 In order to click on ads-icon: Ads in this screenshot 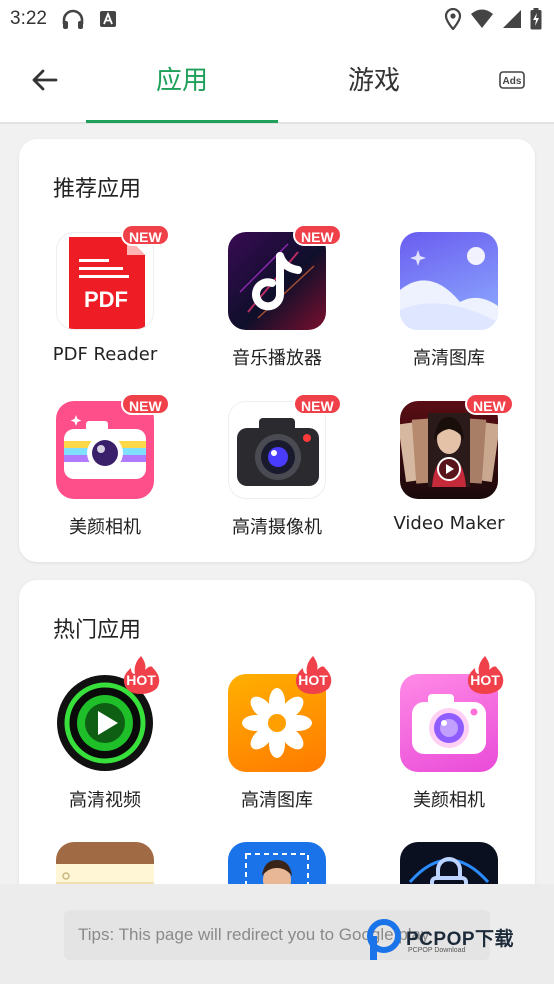, I will do `click(512, 80)`.